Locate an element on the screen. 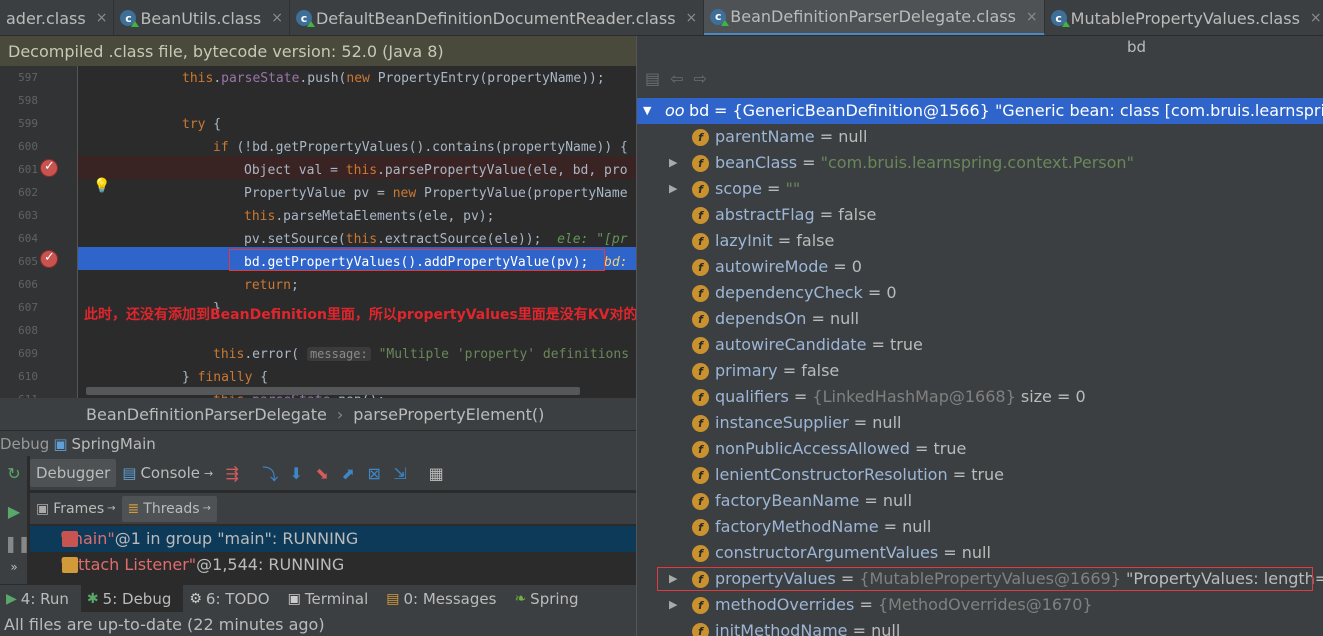  force-step-into-icon: ⬊ is located at coordinates (322, 473).